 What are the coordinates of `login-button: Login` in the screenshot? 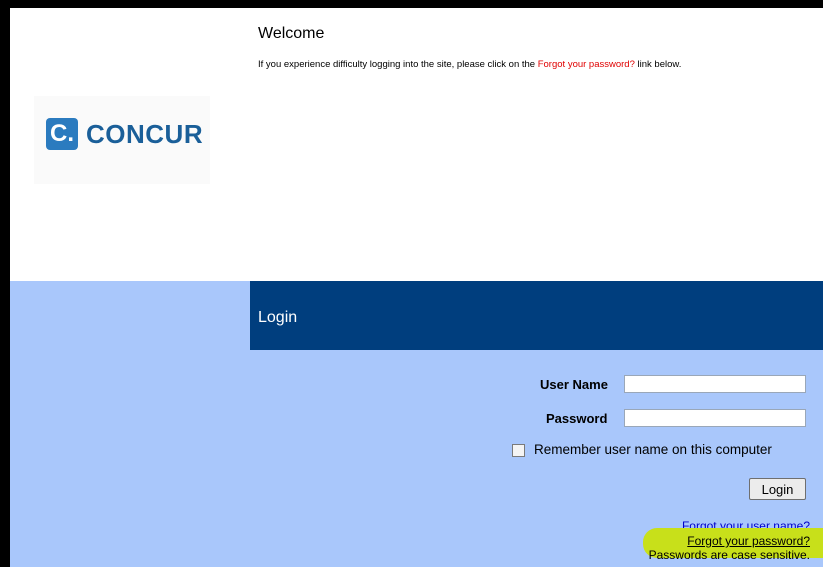 It's located at (777, 489).